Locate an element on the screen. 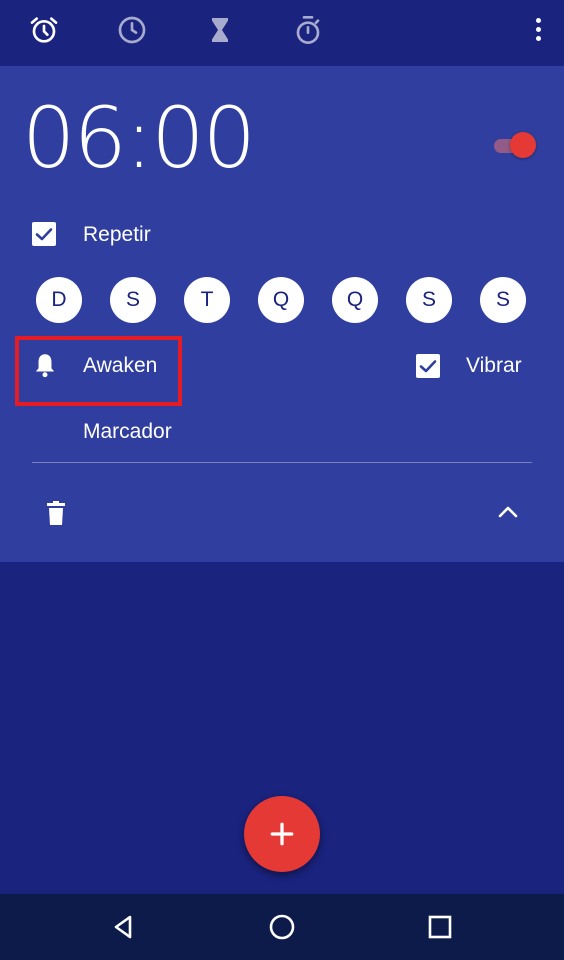 This screenshot has width=564, height=960. clock-tab is located at coordinates (132, 30).